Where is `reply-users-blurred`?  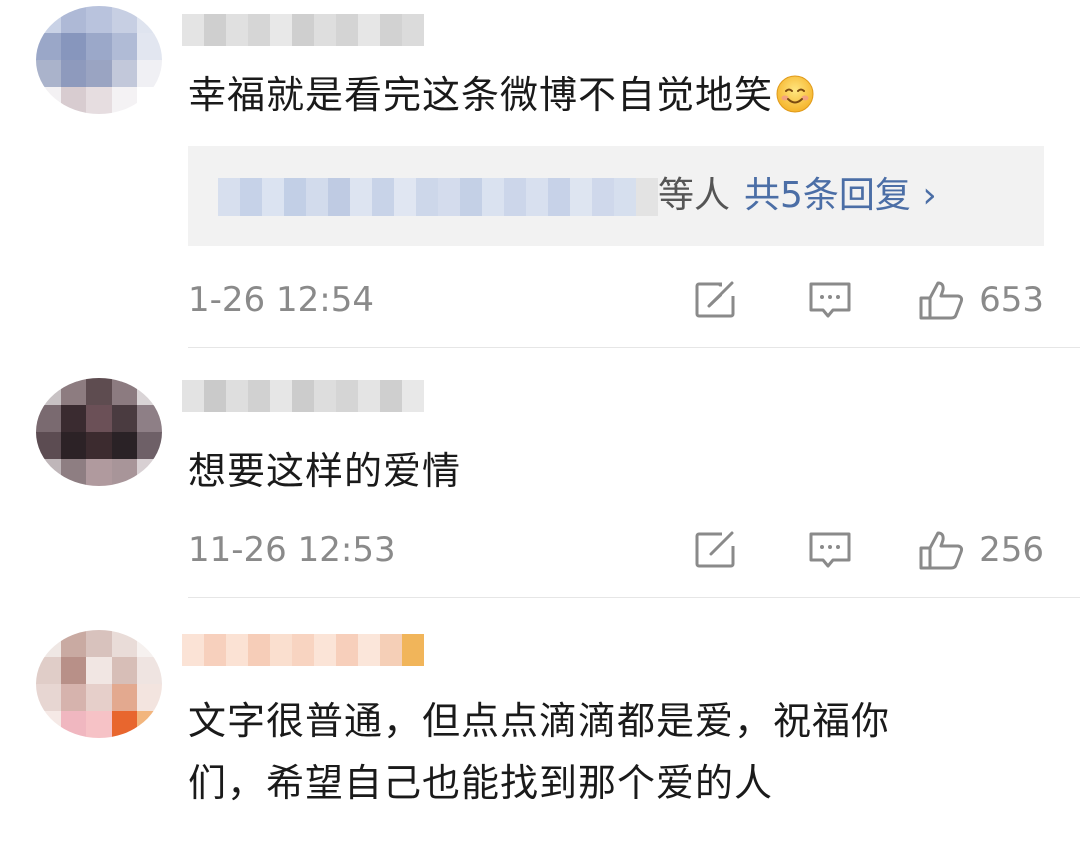
reply-users-blurred is located at coordinates (438, 197).